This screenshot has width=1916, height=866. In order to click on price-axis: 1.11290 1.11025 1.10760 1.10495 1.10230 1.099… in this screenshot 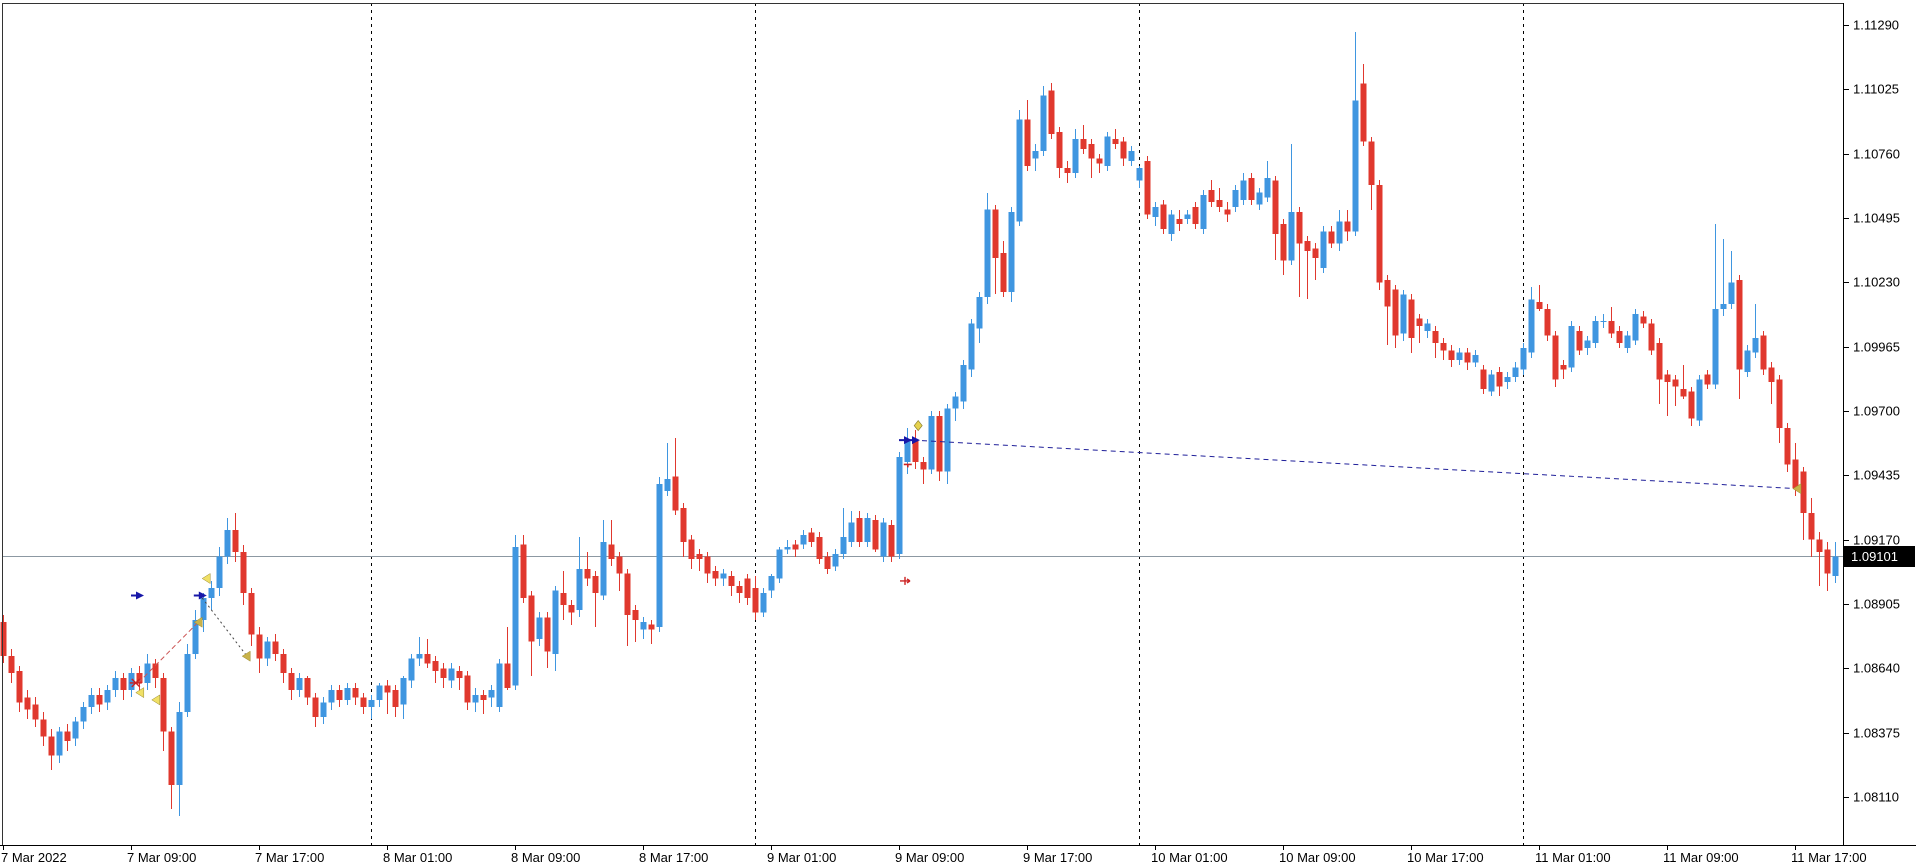, I will do `click(1871, 411)`.